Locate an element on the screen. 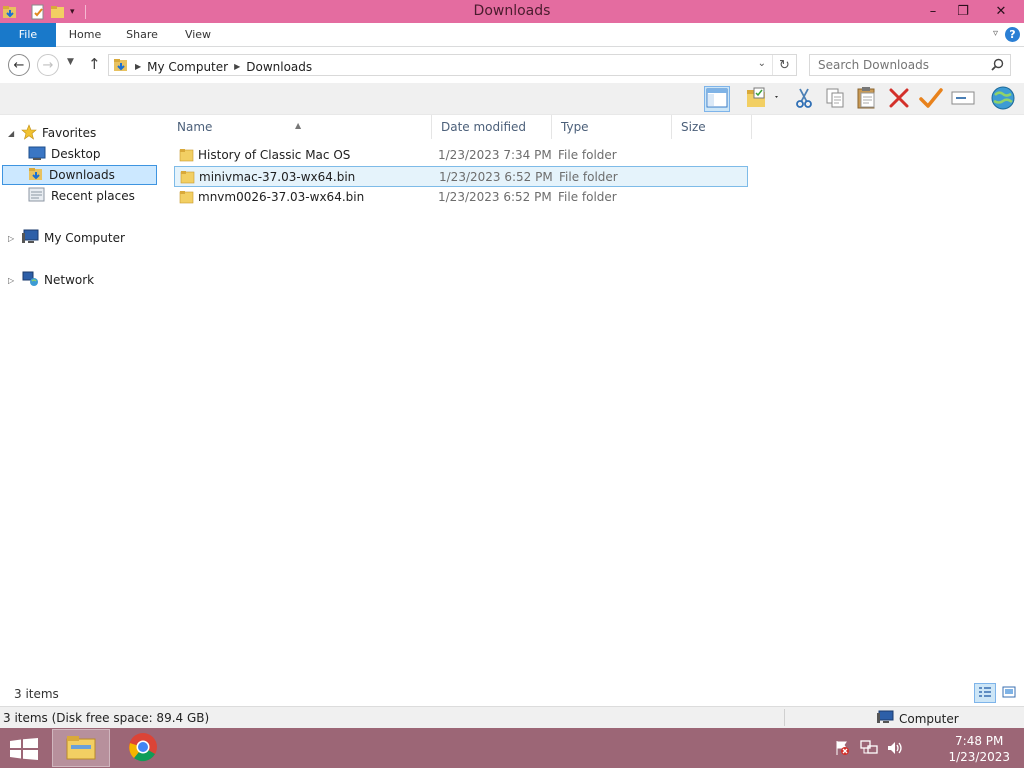  action-center-flag-icon is located at coordinates (842, 749).